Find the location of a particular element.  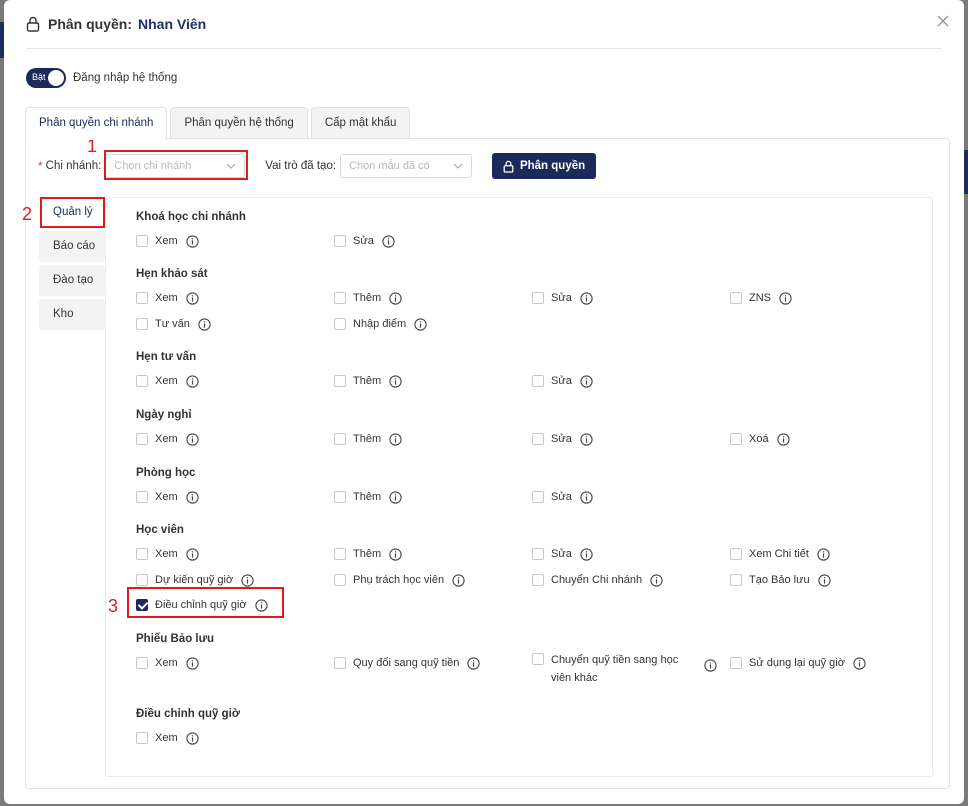

permission-item: Chuyển Chi nhánh is located at coordinates (597, 580).